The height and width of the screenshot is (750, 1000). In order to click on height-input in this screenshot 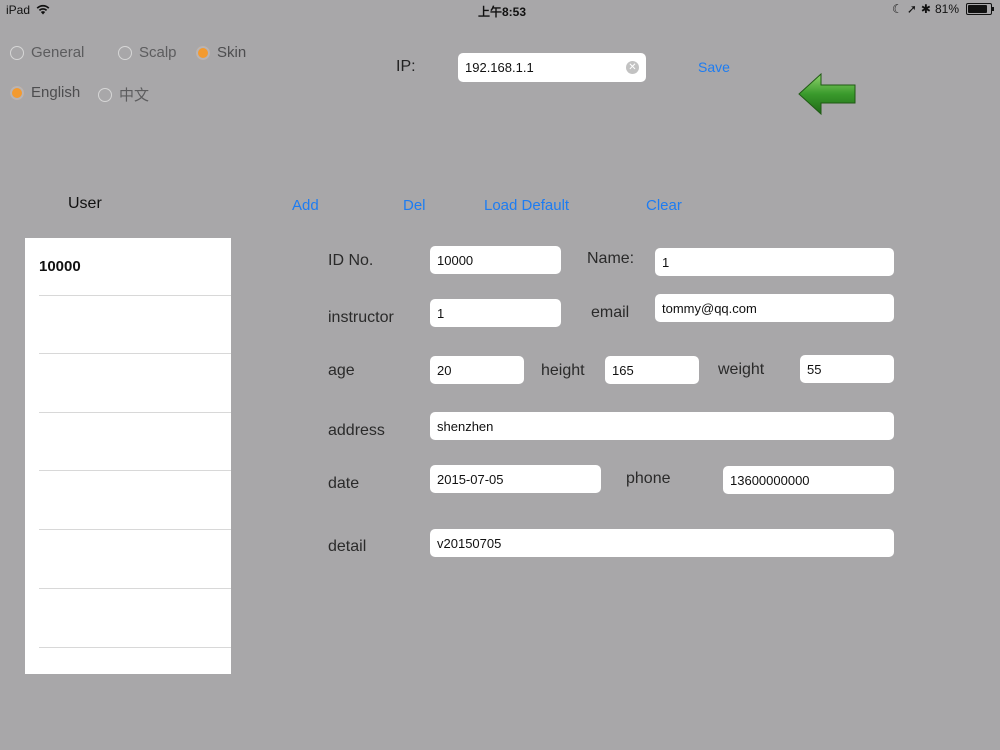, I will do `click(652, 370)`.